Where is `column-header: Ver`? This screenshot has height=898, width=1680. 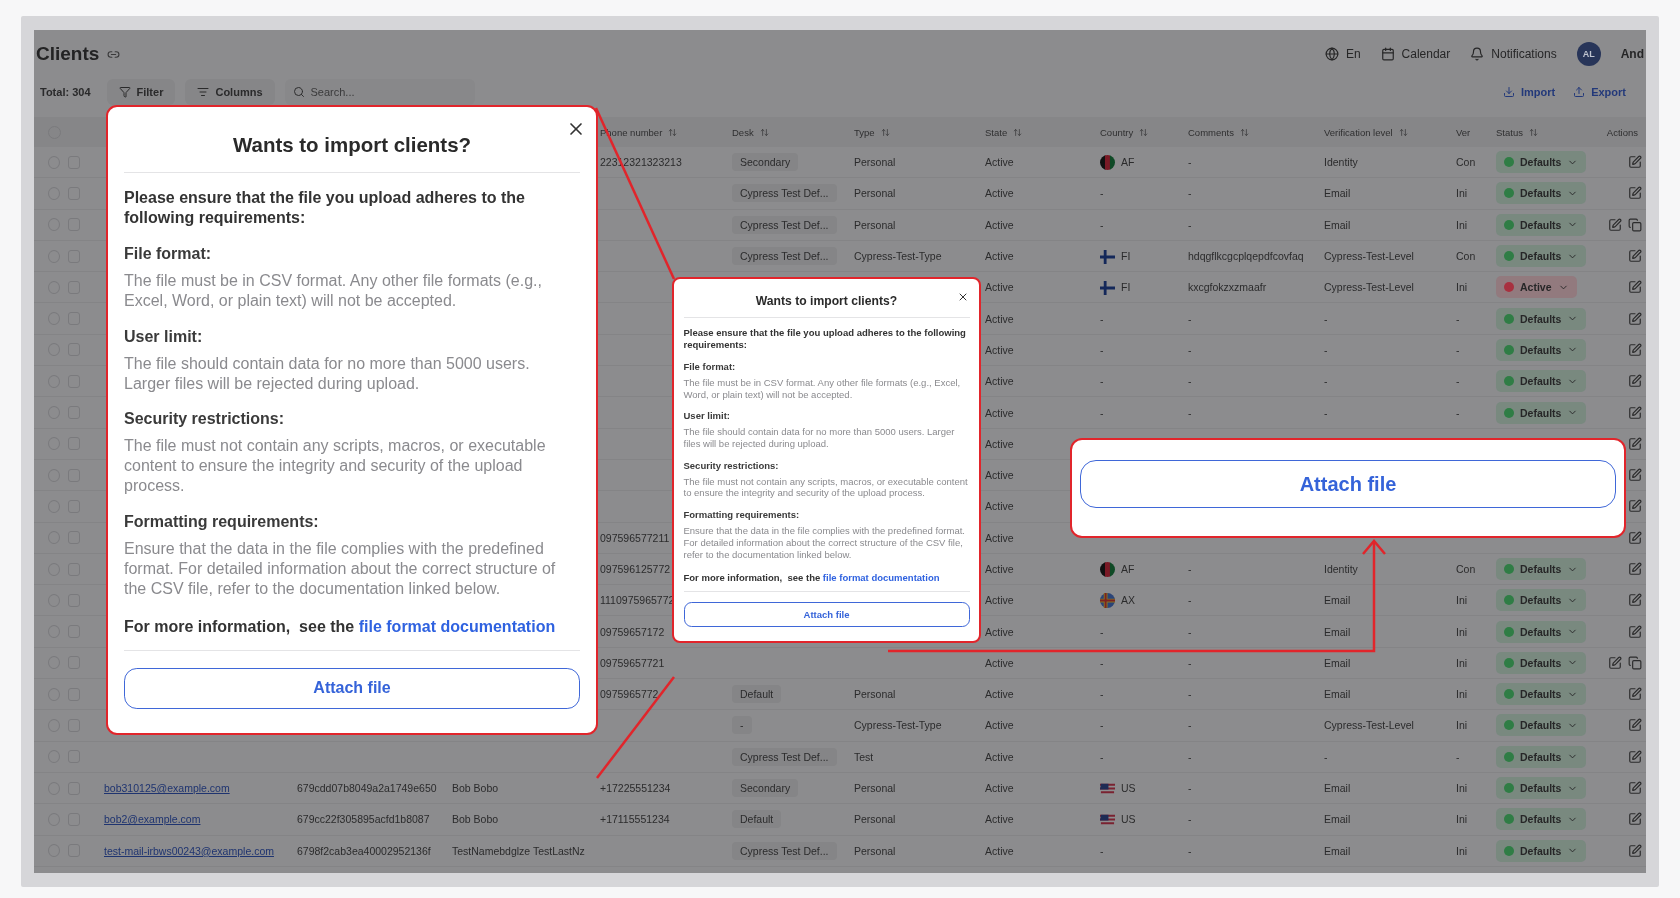 column-header: Ver is located at coordinates (1463, 132).